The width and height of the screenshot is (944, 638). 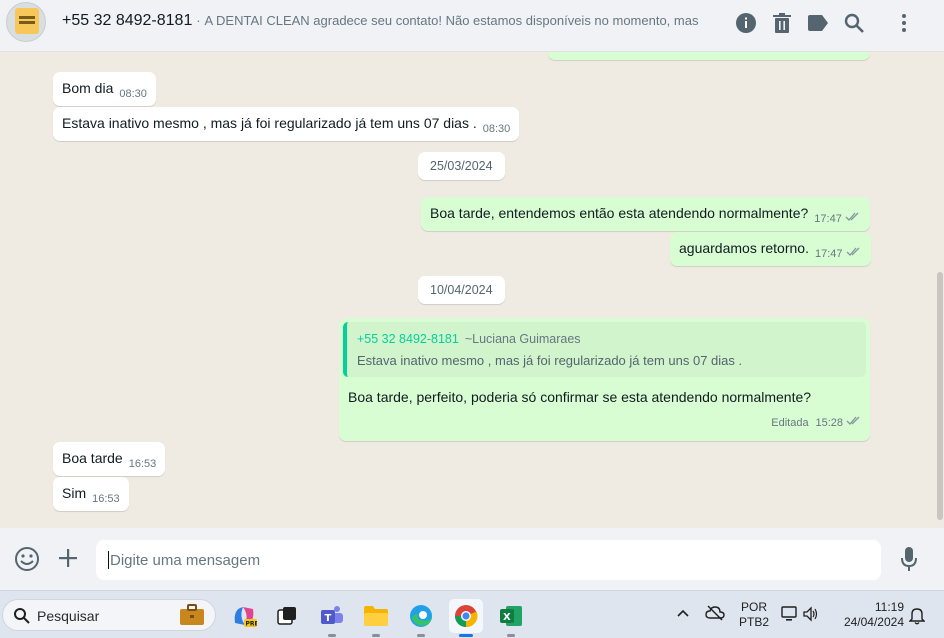 I want to click on excel-icon: X, so click(x=511, y=616).